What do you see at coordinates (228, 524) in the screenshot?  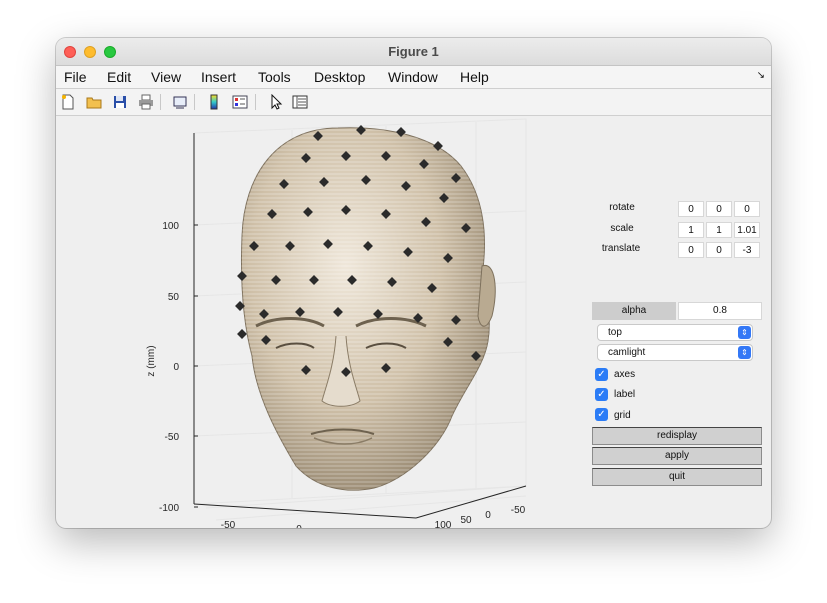 I see `x-tick-label: -50` at bounding box center [228, 524].